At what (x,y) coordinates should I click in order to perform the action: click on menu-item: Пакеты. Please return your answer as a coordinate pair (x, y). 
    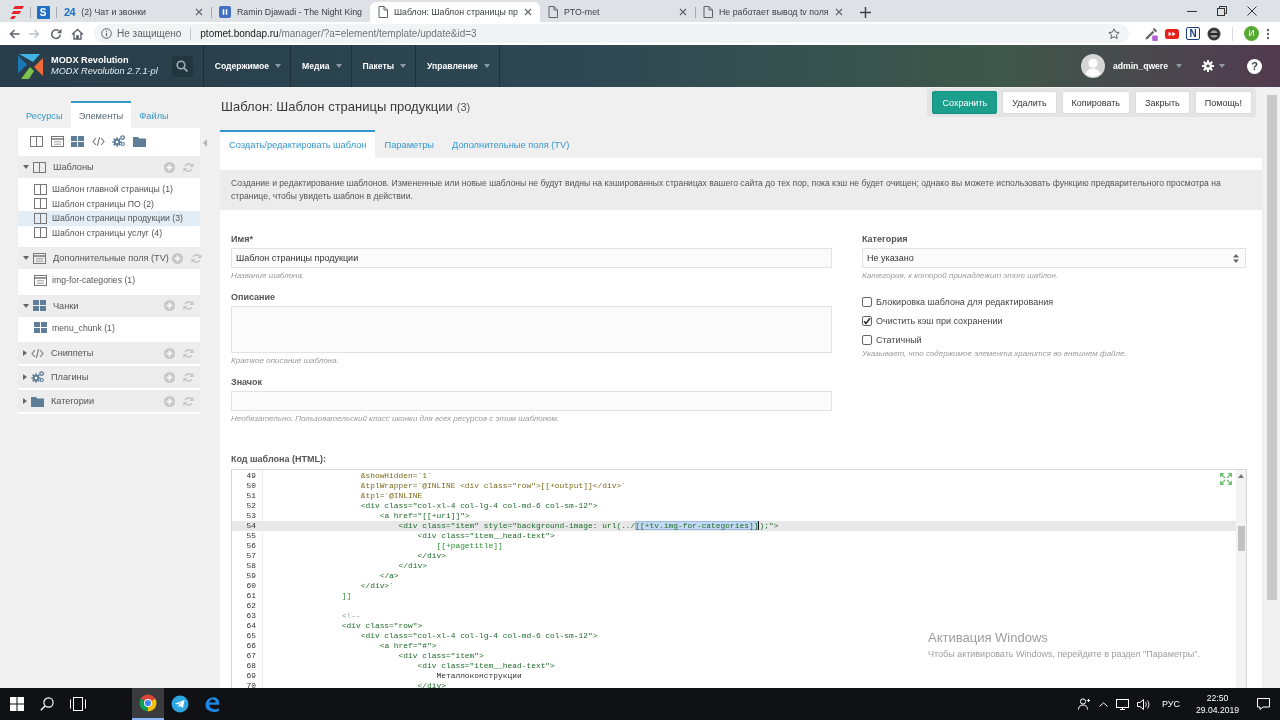
    Looking at the image, I should click on (383, 66).